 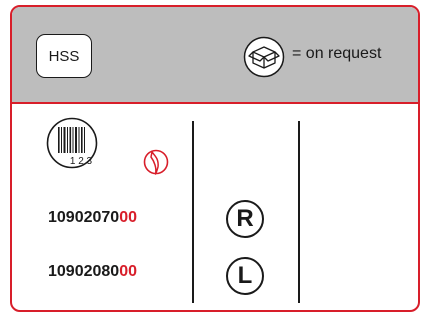 I want to click on article-number-main: 10902070, so click(x=84, y=217).